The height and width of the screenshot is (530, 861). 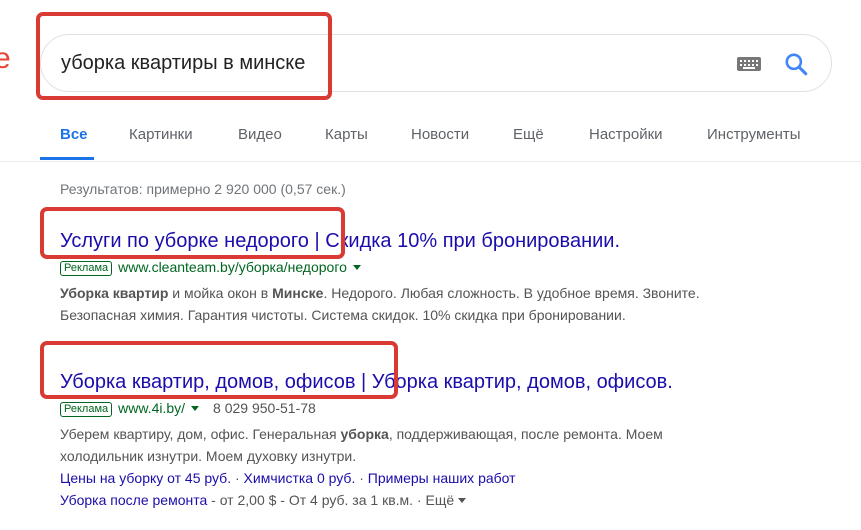 What do you see at coordinates (220, 293) in the screenshot?
I see `desc-text: и мойка окон в` at bounding box center [220, 293].